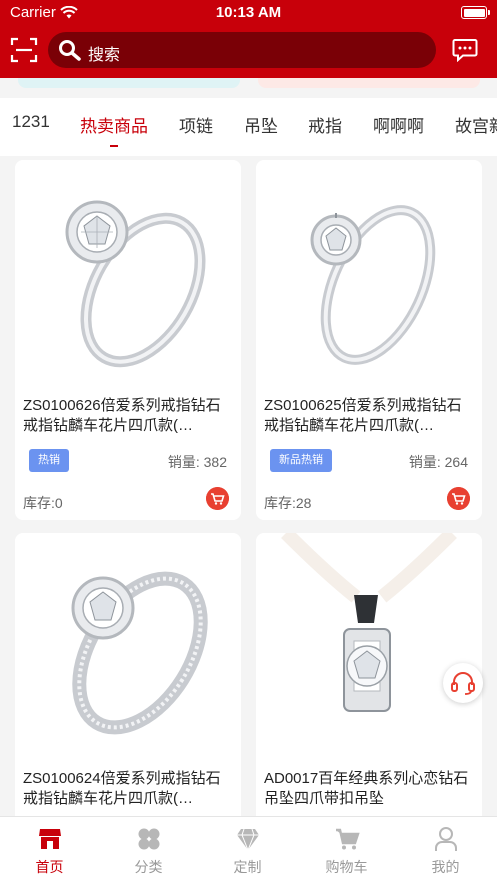  What do you see at coordinates (465, 50) in the screenshot?
I see `message-icon` at bounding box center [465, 50].